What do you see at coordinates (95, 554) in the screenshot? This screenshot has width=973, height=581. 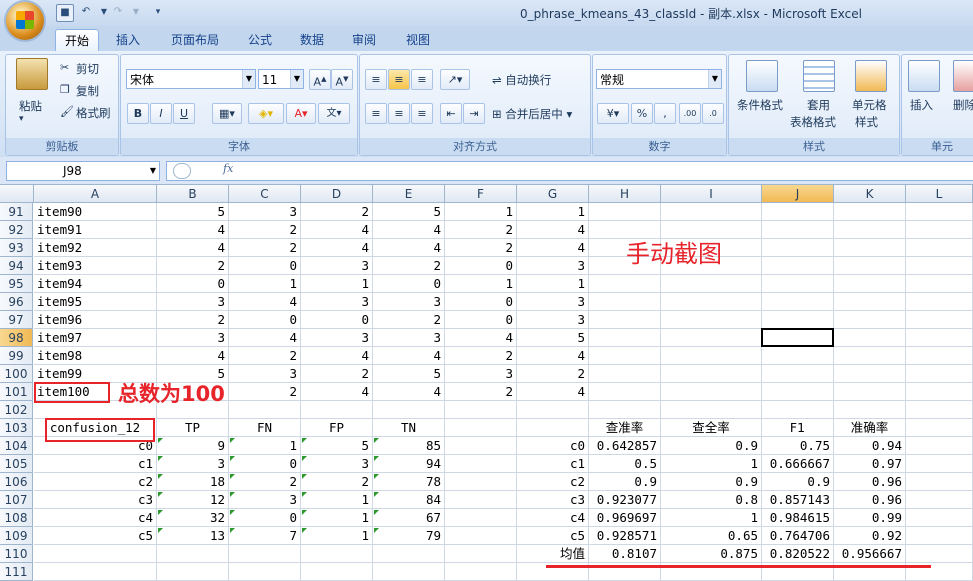 I see `cell-a110` at bounding box center [95, 554].